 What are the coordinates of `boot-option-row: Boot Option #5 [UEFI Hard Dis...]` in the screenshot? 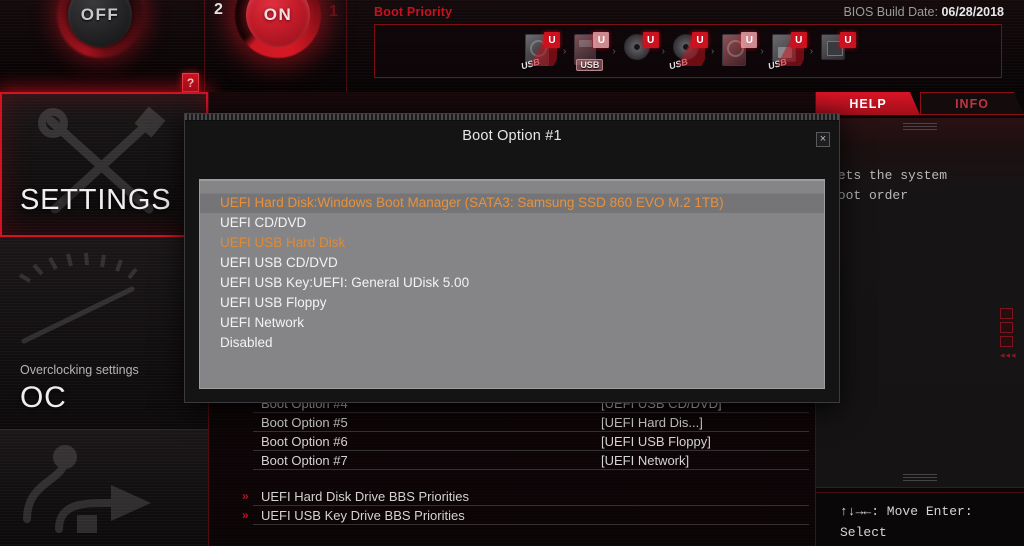 It's located at (531, 422).